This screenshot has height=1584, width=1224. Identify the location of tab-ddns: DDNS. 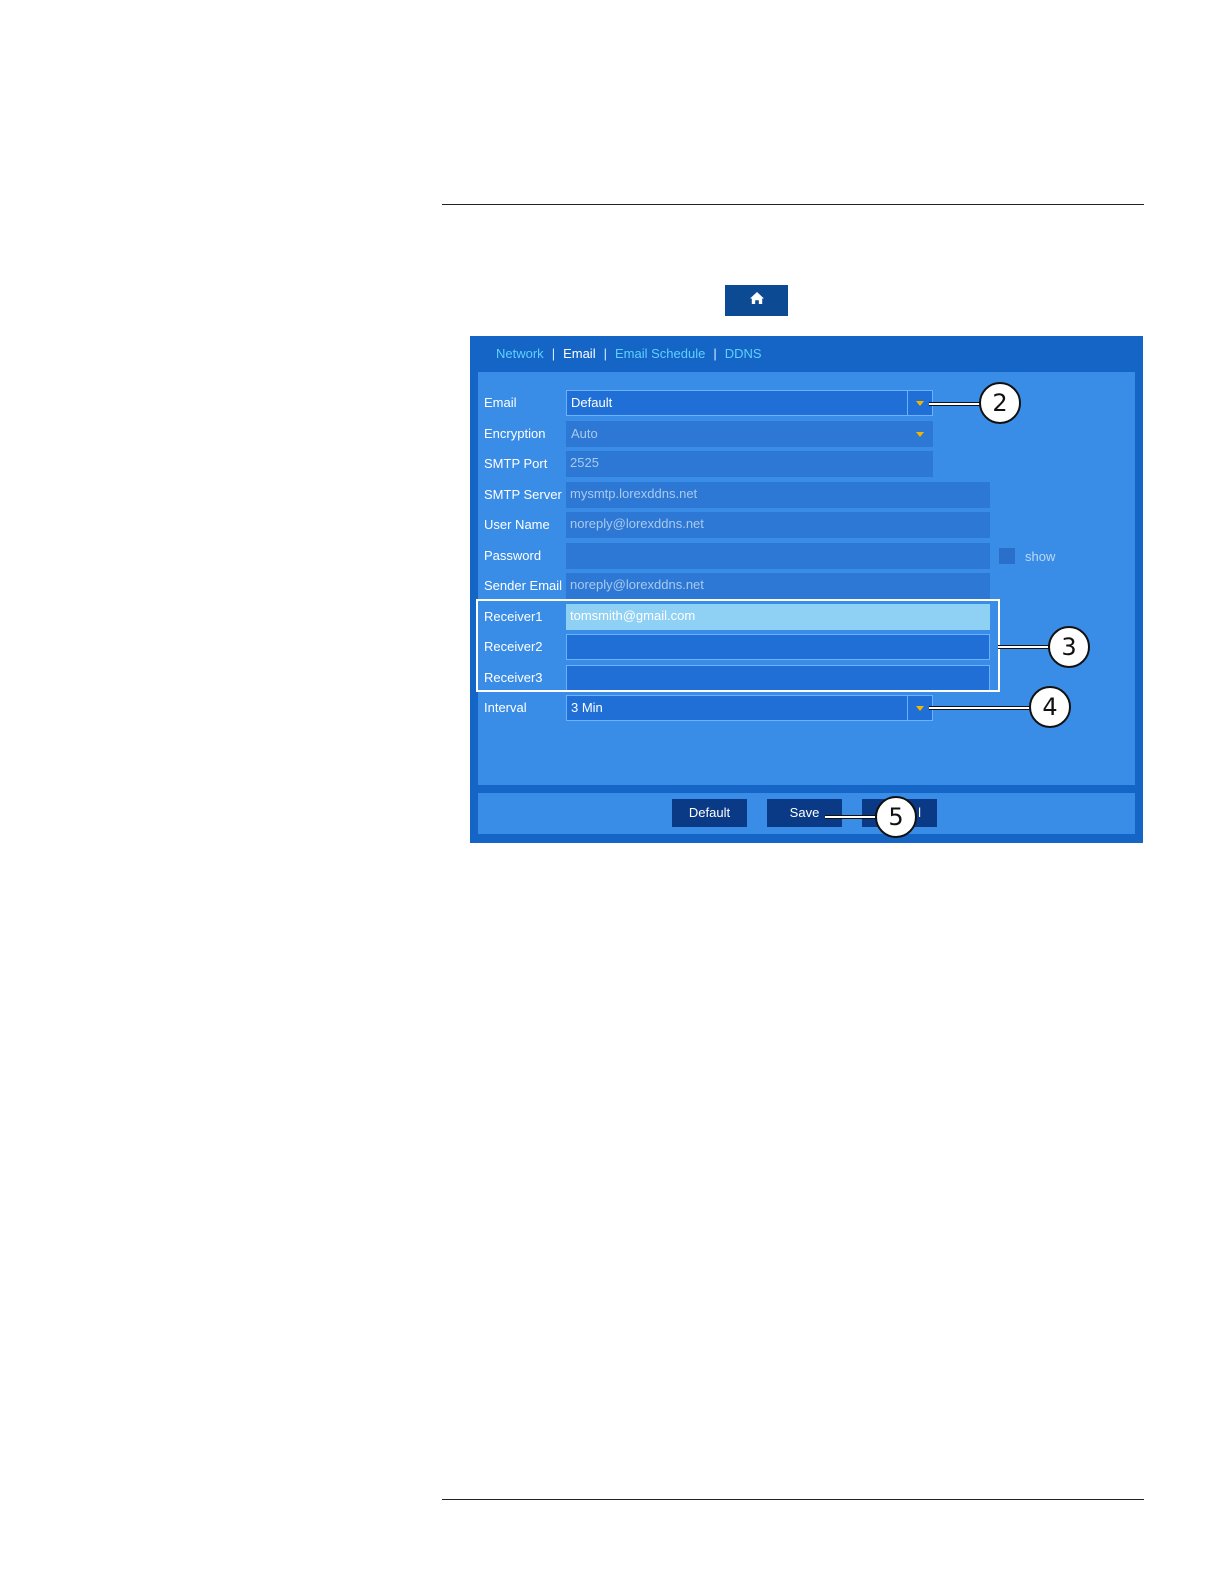
(743, 358).